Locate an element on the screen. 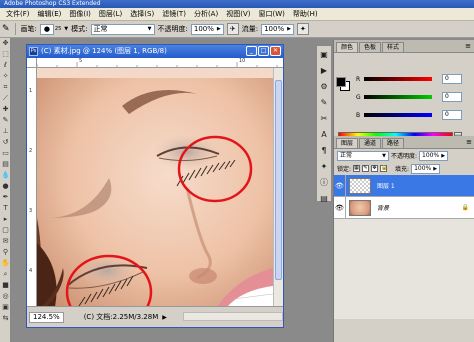  document-title-bar: Ps (C) 素材.jpg @ 124% (图层 1, RGB/8) _ □ ✕ is located at coordinates (155, 51).